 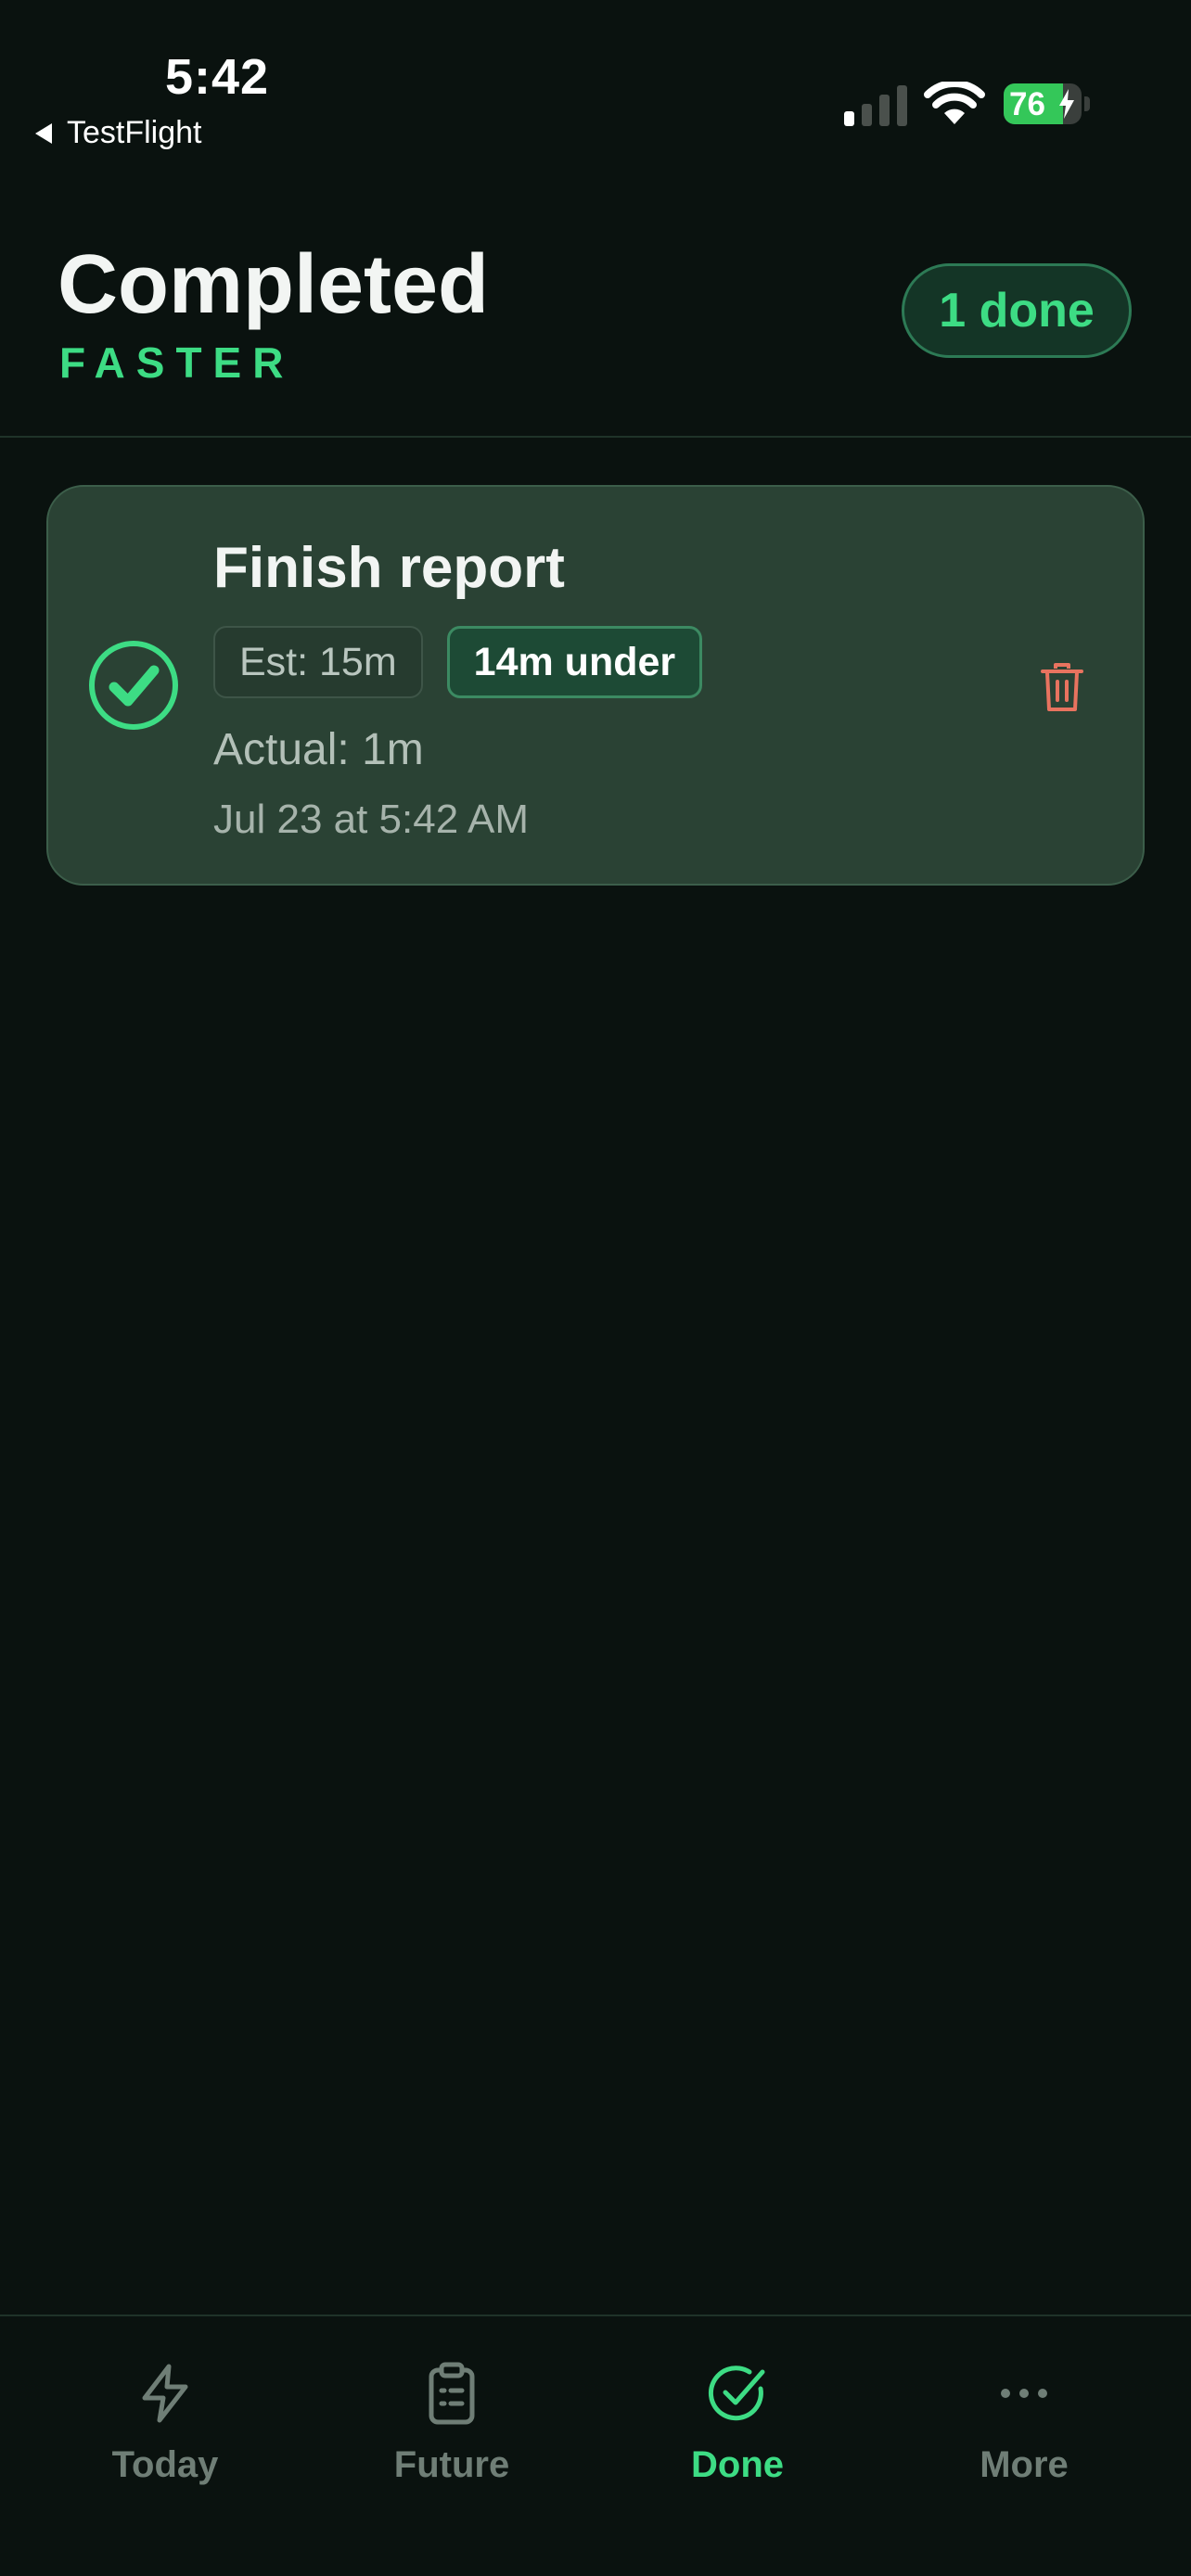 I want to click on back-arrow-icon, so click(x=43, y=133).